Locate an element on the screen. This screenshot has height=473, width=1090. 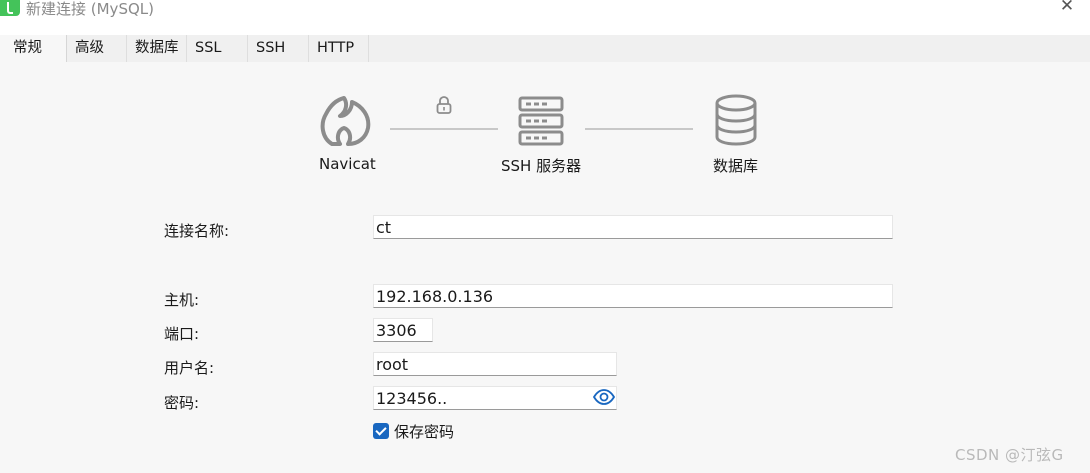
tab-bar: 常规 高级 数据库 SSL SSH HTTP is located at coordinates (545, 49).